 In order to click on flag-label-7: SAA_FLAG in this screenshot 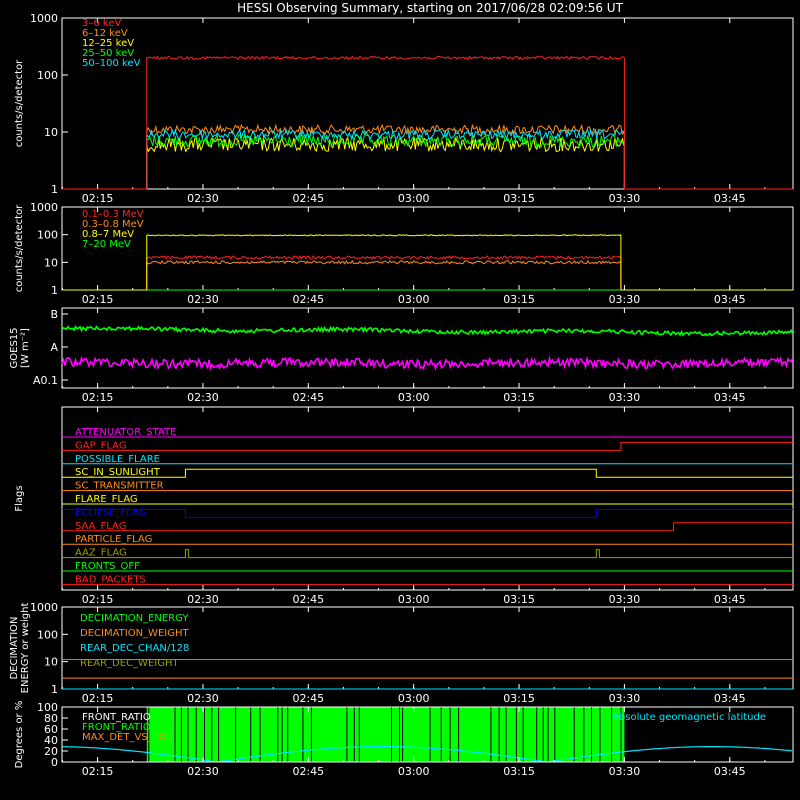, I will do `click(100, 526)`.